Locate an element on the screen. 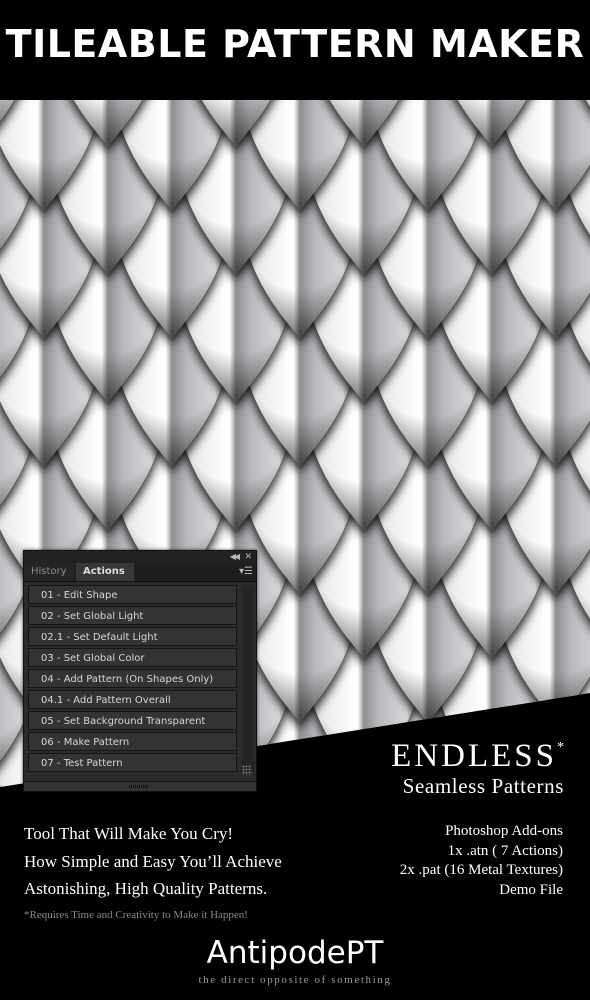 This screenshot has width=590, height=1000. resize-grip-icon is located at coordinates (247, 770).